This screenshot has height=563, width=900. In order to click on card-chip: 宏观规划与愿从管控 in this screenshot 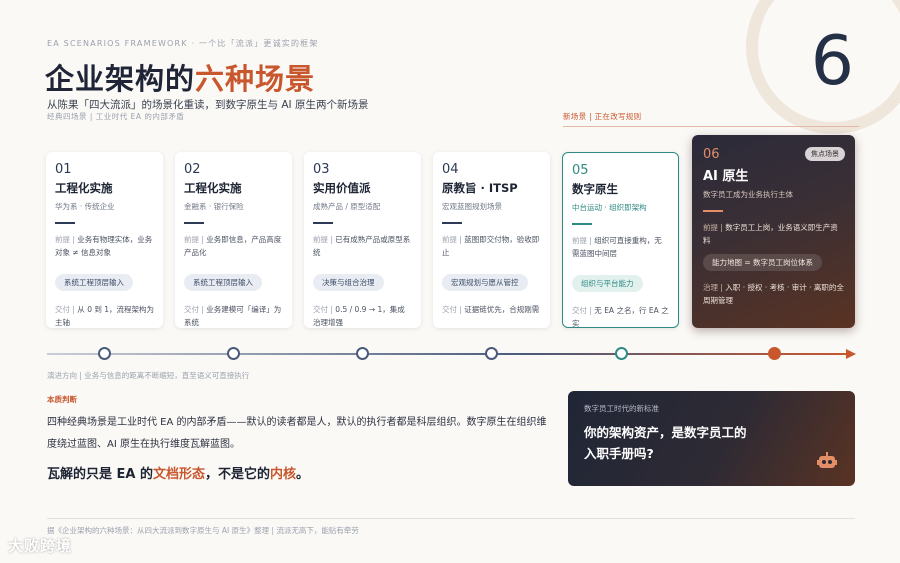, I will do `click(485, 282)`.